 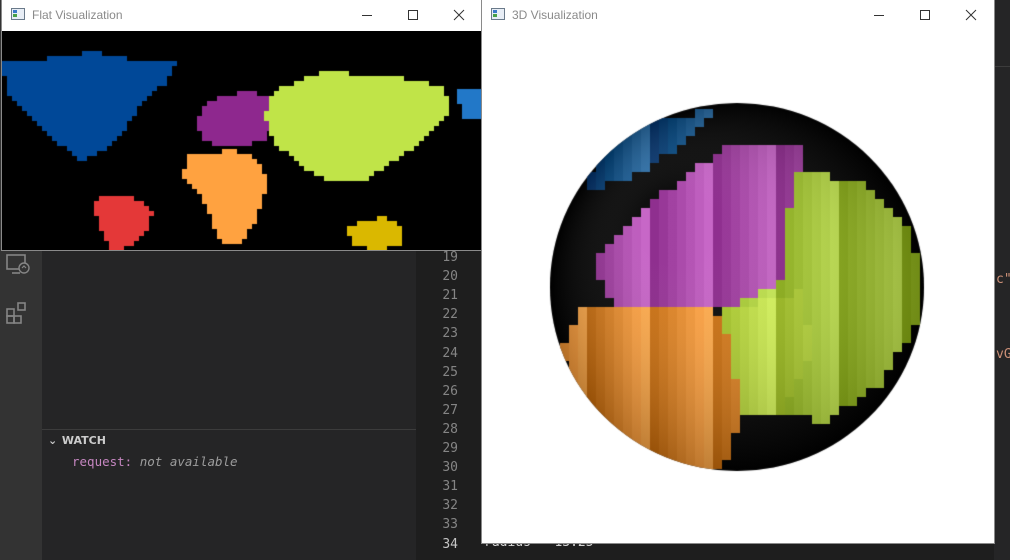 I want to click on watch-expression: request: not available, so click(x=155, y=461).